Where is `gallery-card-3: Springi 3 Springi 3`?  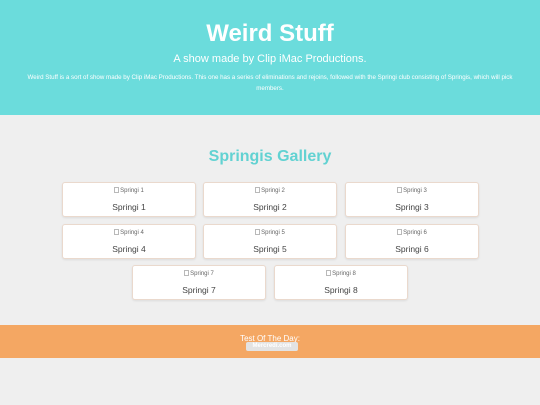 gallery-card-3: Springi 3 Springi 3 is located at coordinates (412, 199).